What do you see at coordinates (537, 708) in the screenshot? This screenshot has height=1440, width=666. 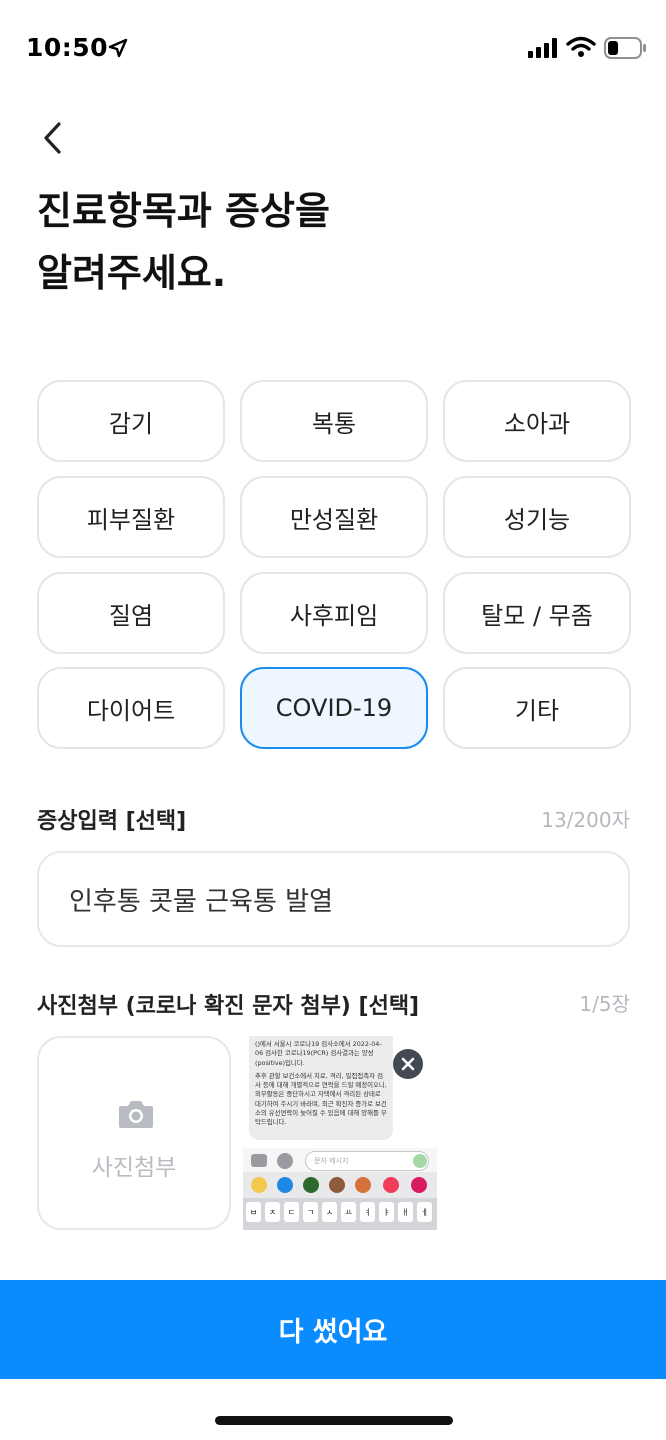 I see `category-chip-other: 기타` at bounding box center [537, 708].